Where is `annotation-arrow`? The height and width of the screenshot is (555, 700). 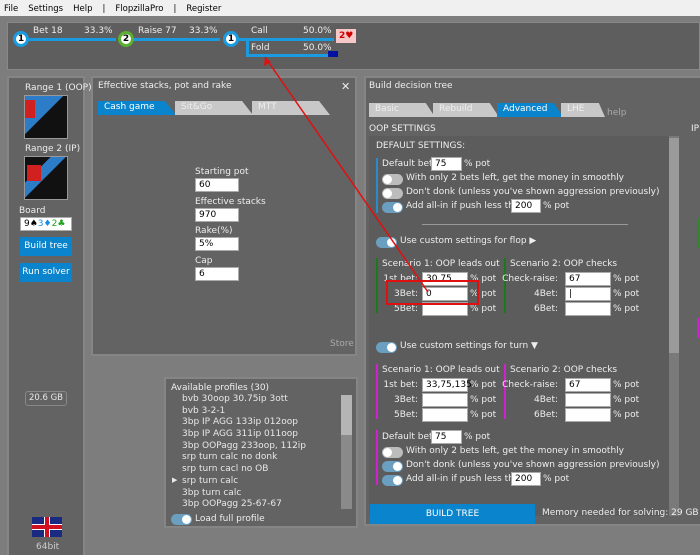
annotation-arrow is located at coordinates (346, 174).